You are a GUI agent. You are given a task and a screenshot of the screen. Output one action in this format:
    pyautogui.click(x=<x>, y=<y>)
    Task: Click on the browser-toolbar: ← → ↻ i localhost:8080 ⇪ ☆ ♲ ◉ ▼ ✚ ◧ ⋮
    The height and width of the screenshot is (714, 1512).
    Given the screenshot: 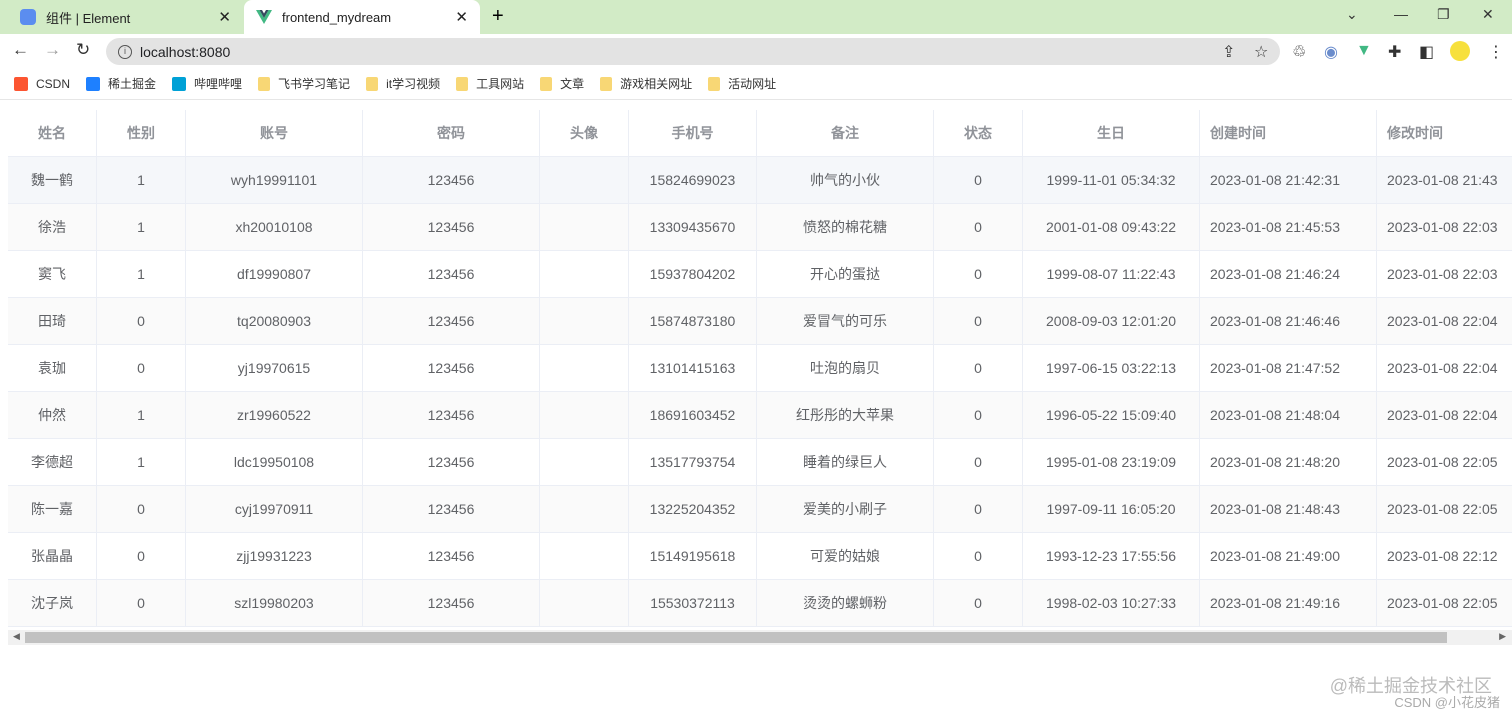 What is the action you would take?
    pyautogui.click(x=756, y=51)
    